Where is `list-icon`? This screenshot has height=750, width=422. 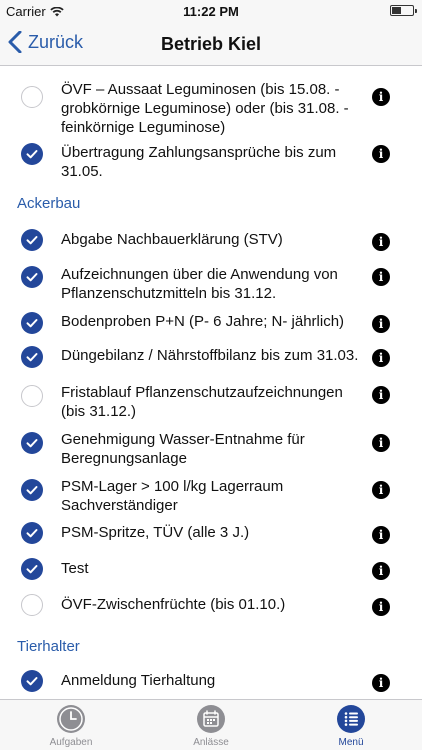 list-icon is located at coordinates (351, 719).